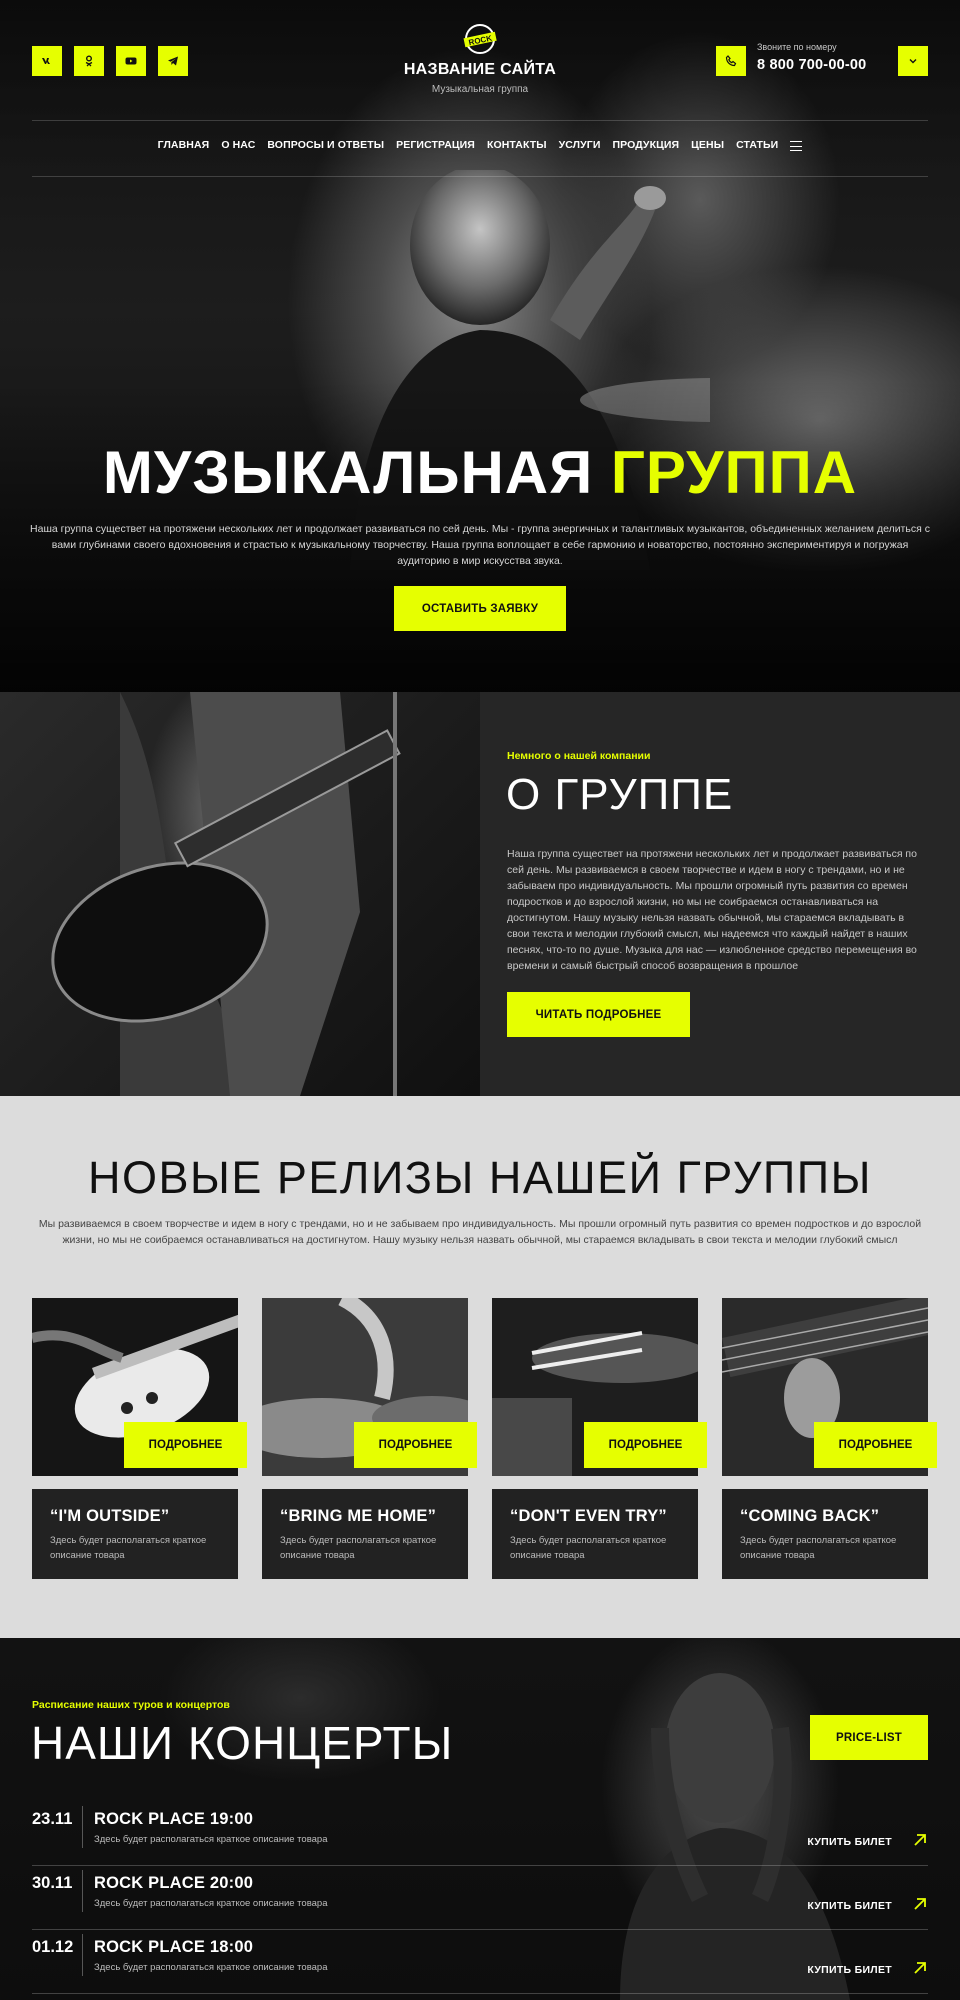 The image size is (960, 2000). I want to click on hero-title: МУЗЫКАЛЬНАЯ ГРУППА, so click(480, 473).